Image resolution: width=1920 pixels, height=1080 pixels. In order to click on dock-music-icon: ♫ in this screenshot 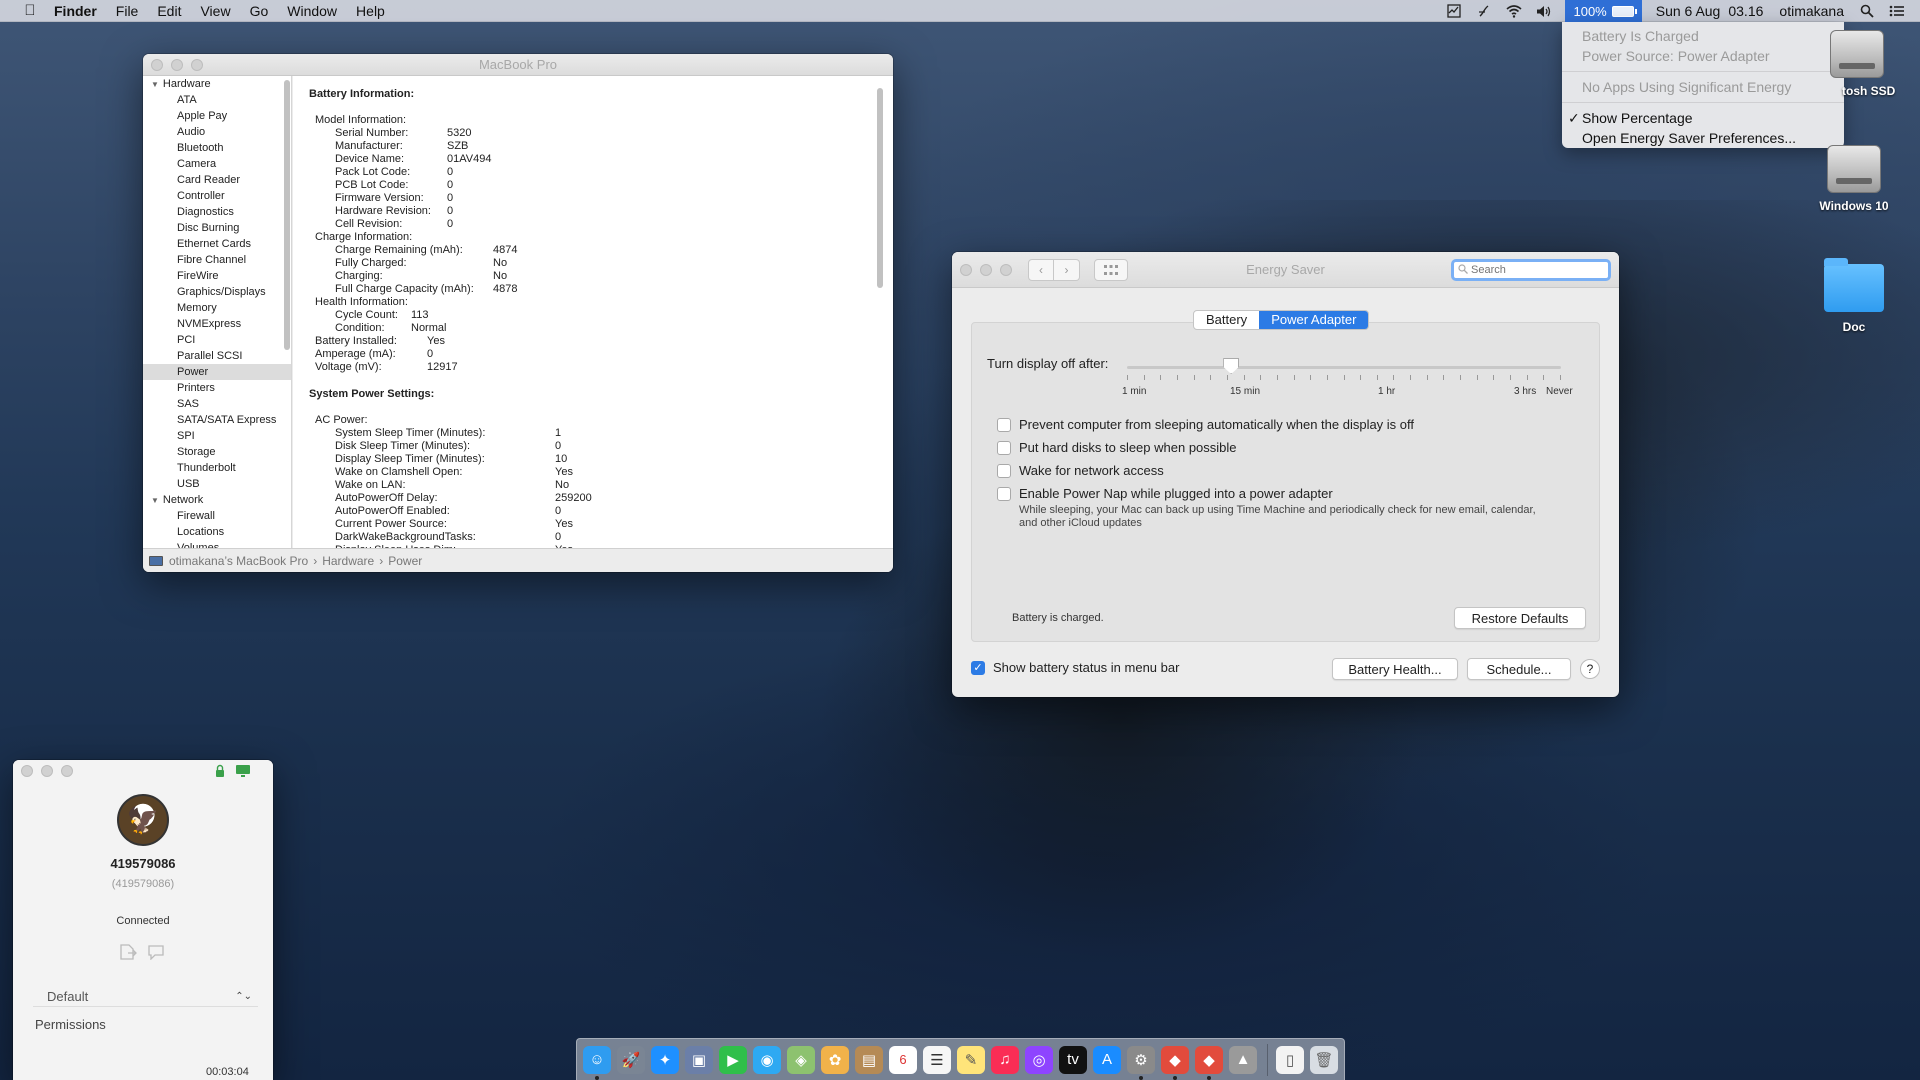, I will do `click(1005, 1059)`.